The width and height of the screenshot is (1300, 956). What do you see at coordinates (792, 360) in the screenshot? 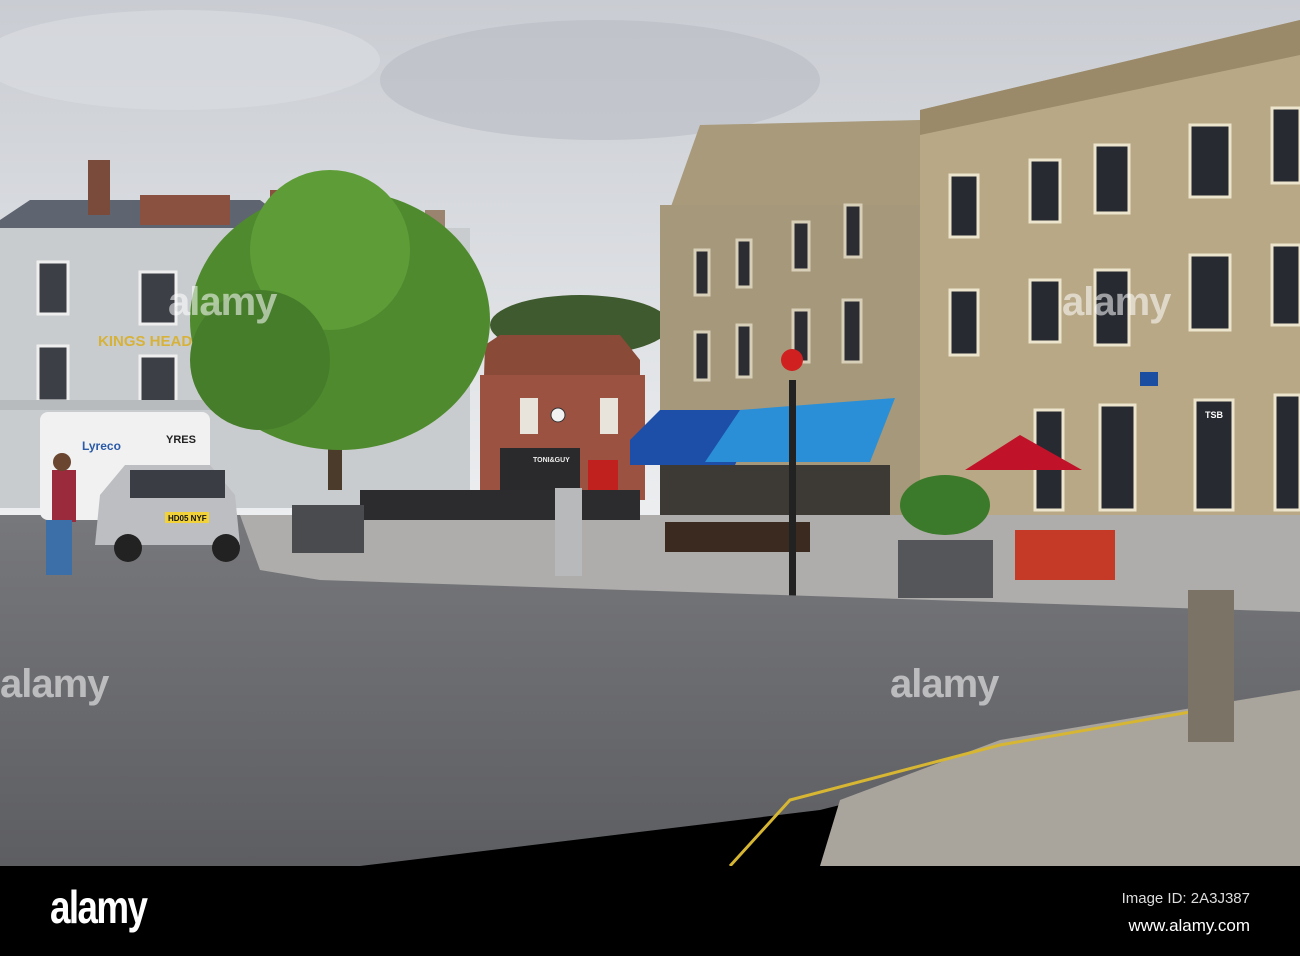
I see `no-entry-sign` at bounding box center [792, 360].